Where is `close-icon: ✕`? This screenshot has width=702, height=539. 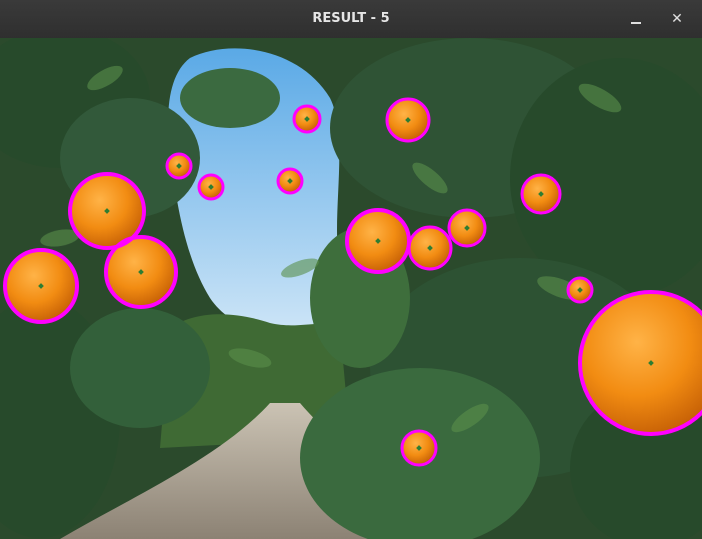 close-icon: ✕ is located at coordinates (677, 19).